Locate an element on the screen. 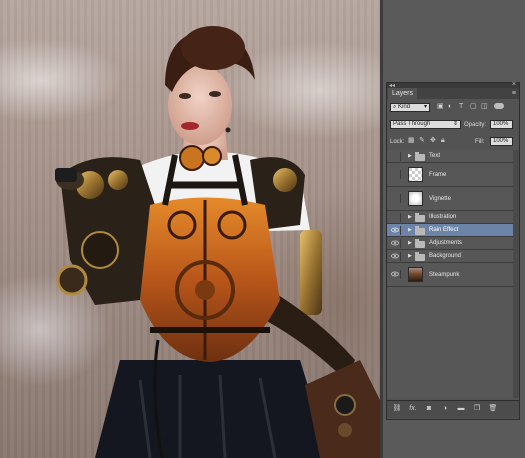 The width and height of the screenshot is (525, 458). layer-name: Adjustments is located at coordinates (446, 243).